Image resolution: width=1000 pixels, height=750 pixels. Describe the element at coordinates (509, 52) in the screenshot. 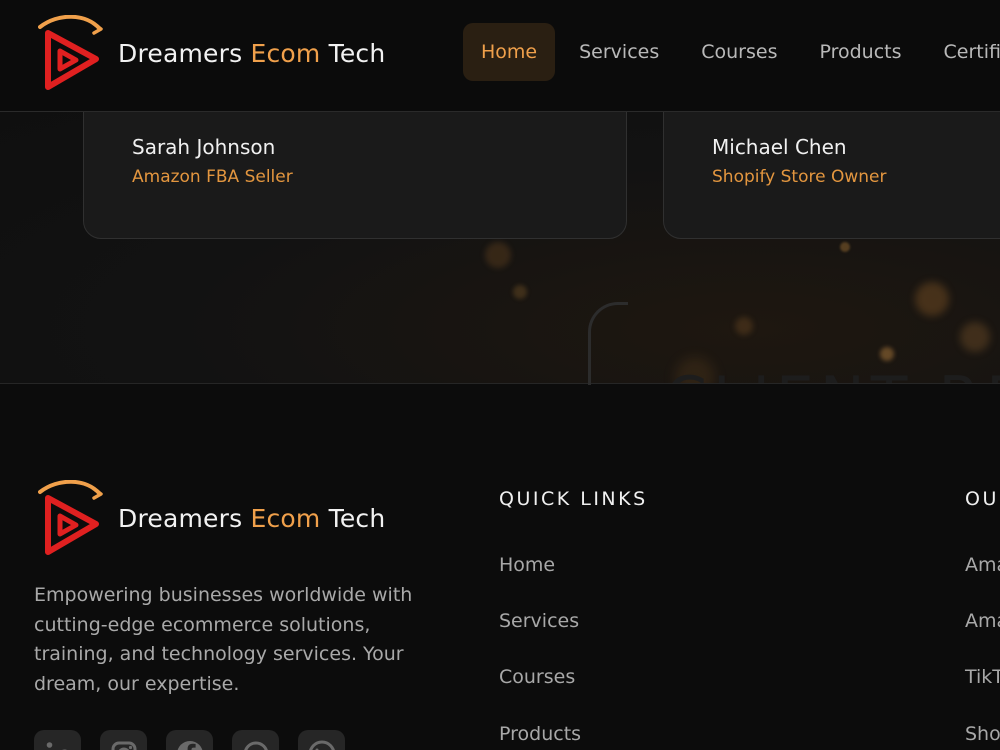

I see `nav-home: Home` at that location.